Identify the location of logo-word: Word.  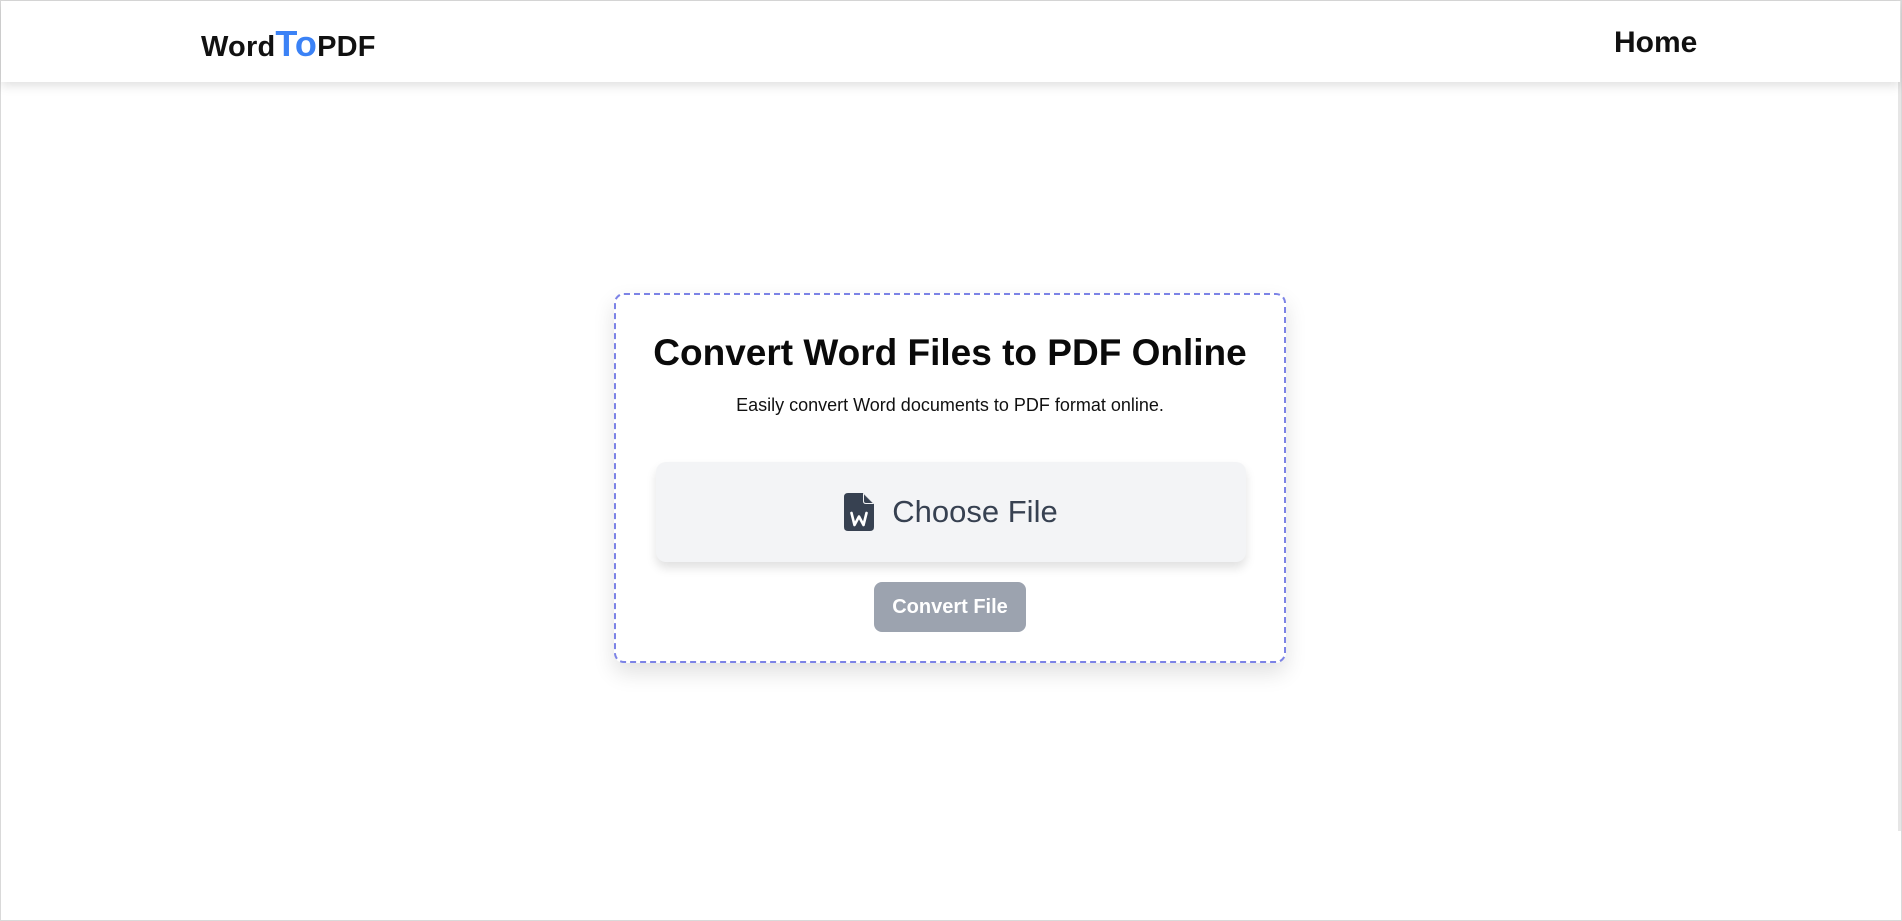
(238, 47).